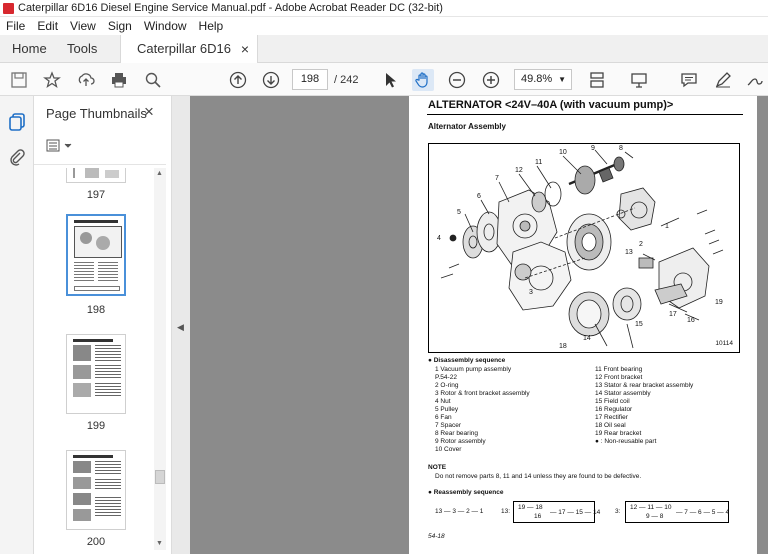  Describe the element at coordinates (238, 80) in the screenshot. I see `previous-page-icon` at that location.